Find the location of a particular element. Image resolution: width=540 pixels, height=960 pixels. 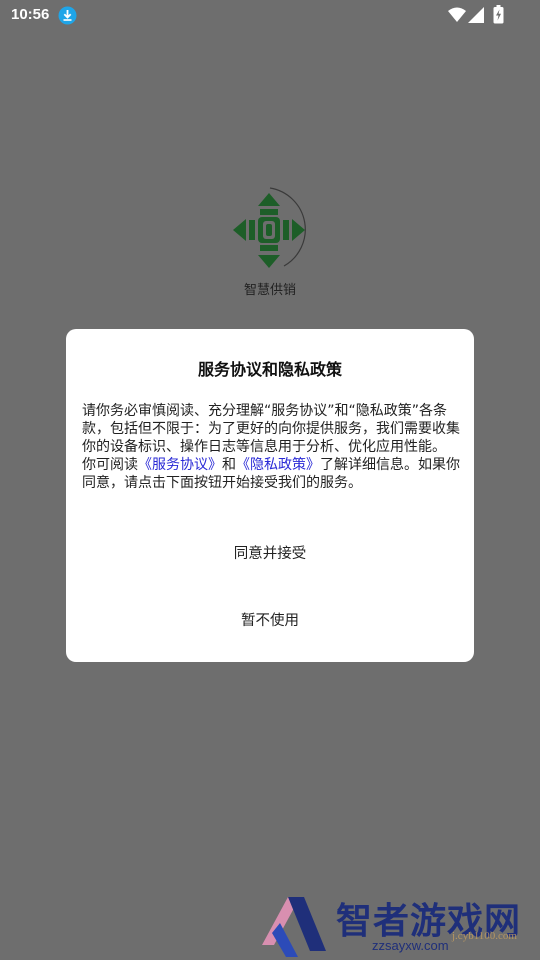

signal-icon is located at coordinates (476, 15).